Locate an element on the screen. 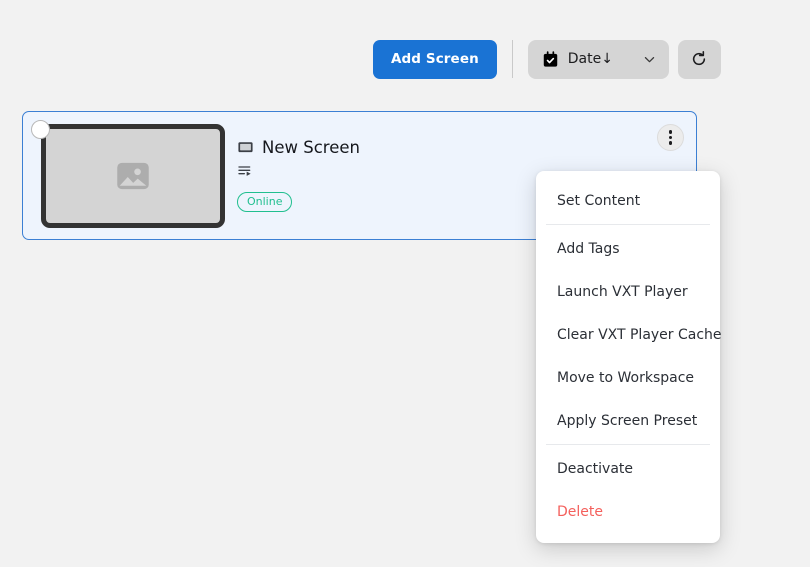 The image size is (810, 567). screen-title-row: New Screen is located at coordinates (298, 147).